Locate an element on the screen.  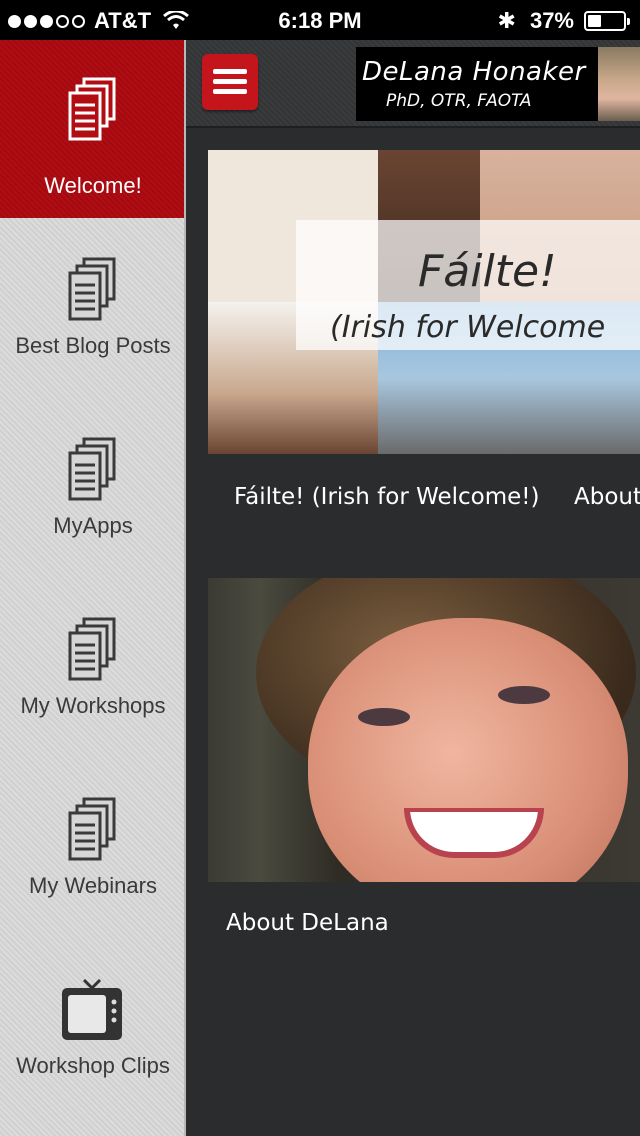
battery-percent: 37% is located at coordinates (551, 20).